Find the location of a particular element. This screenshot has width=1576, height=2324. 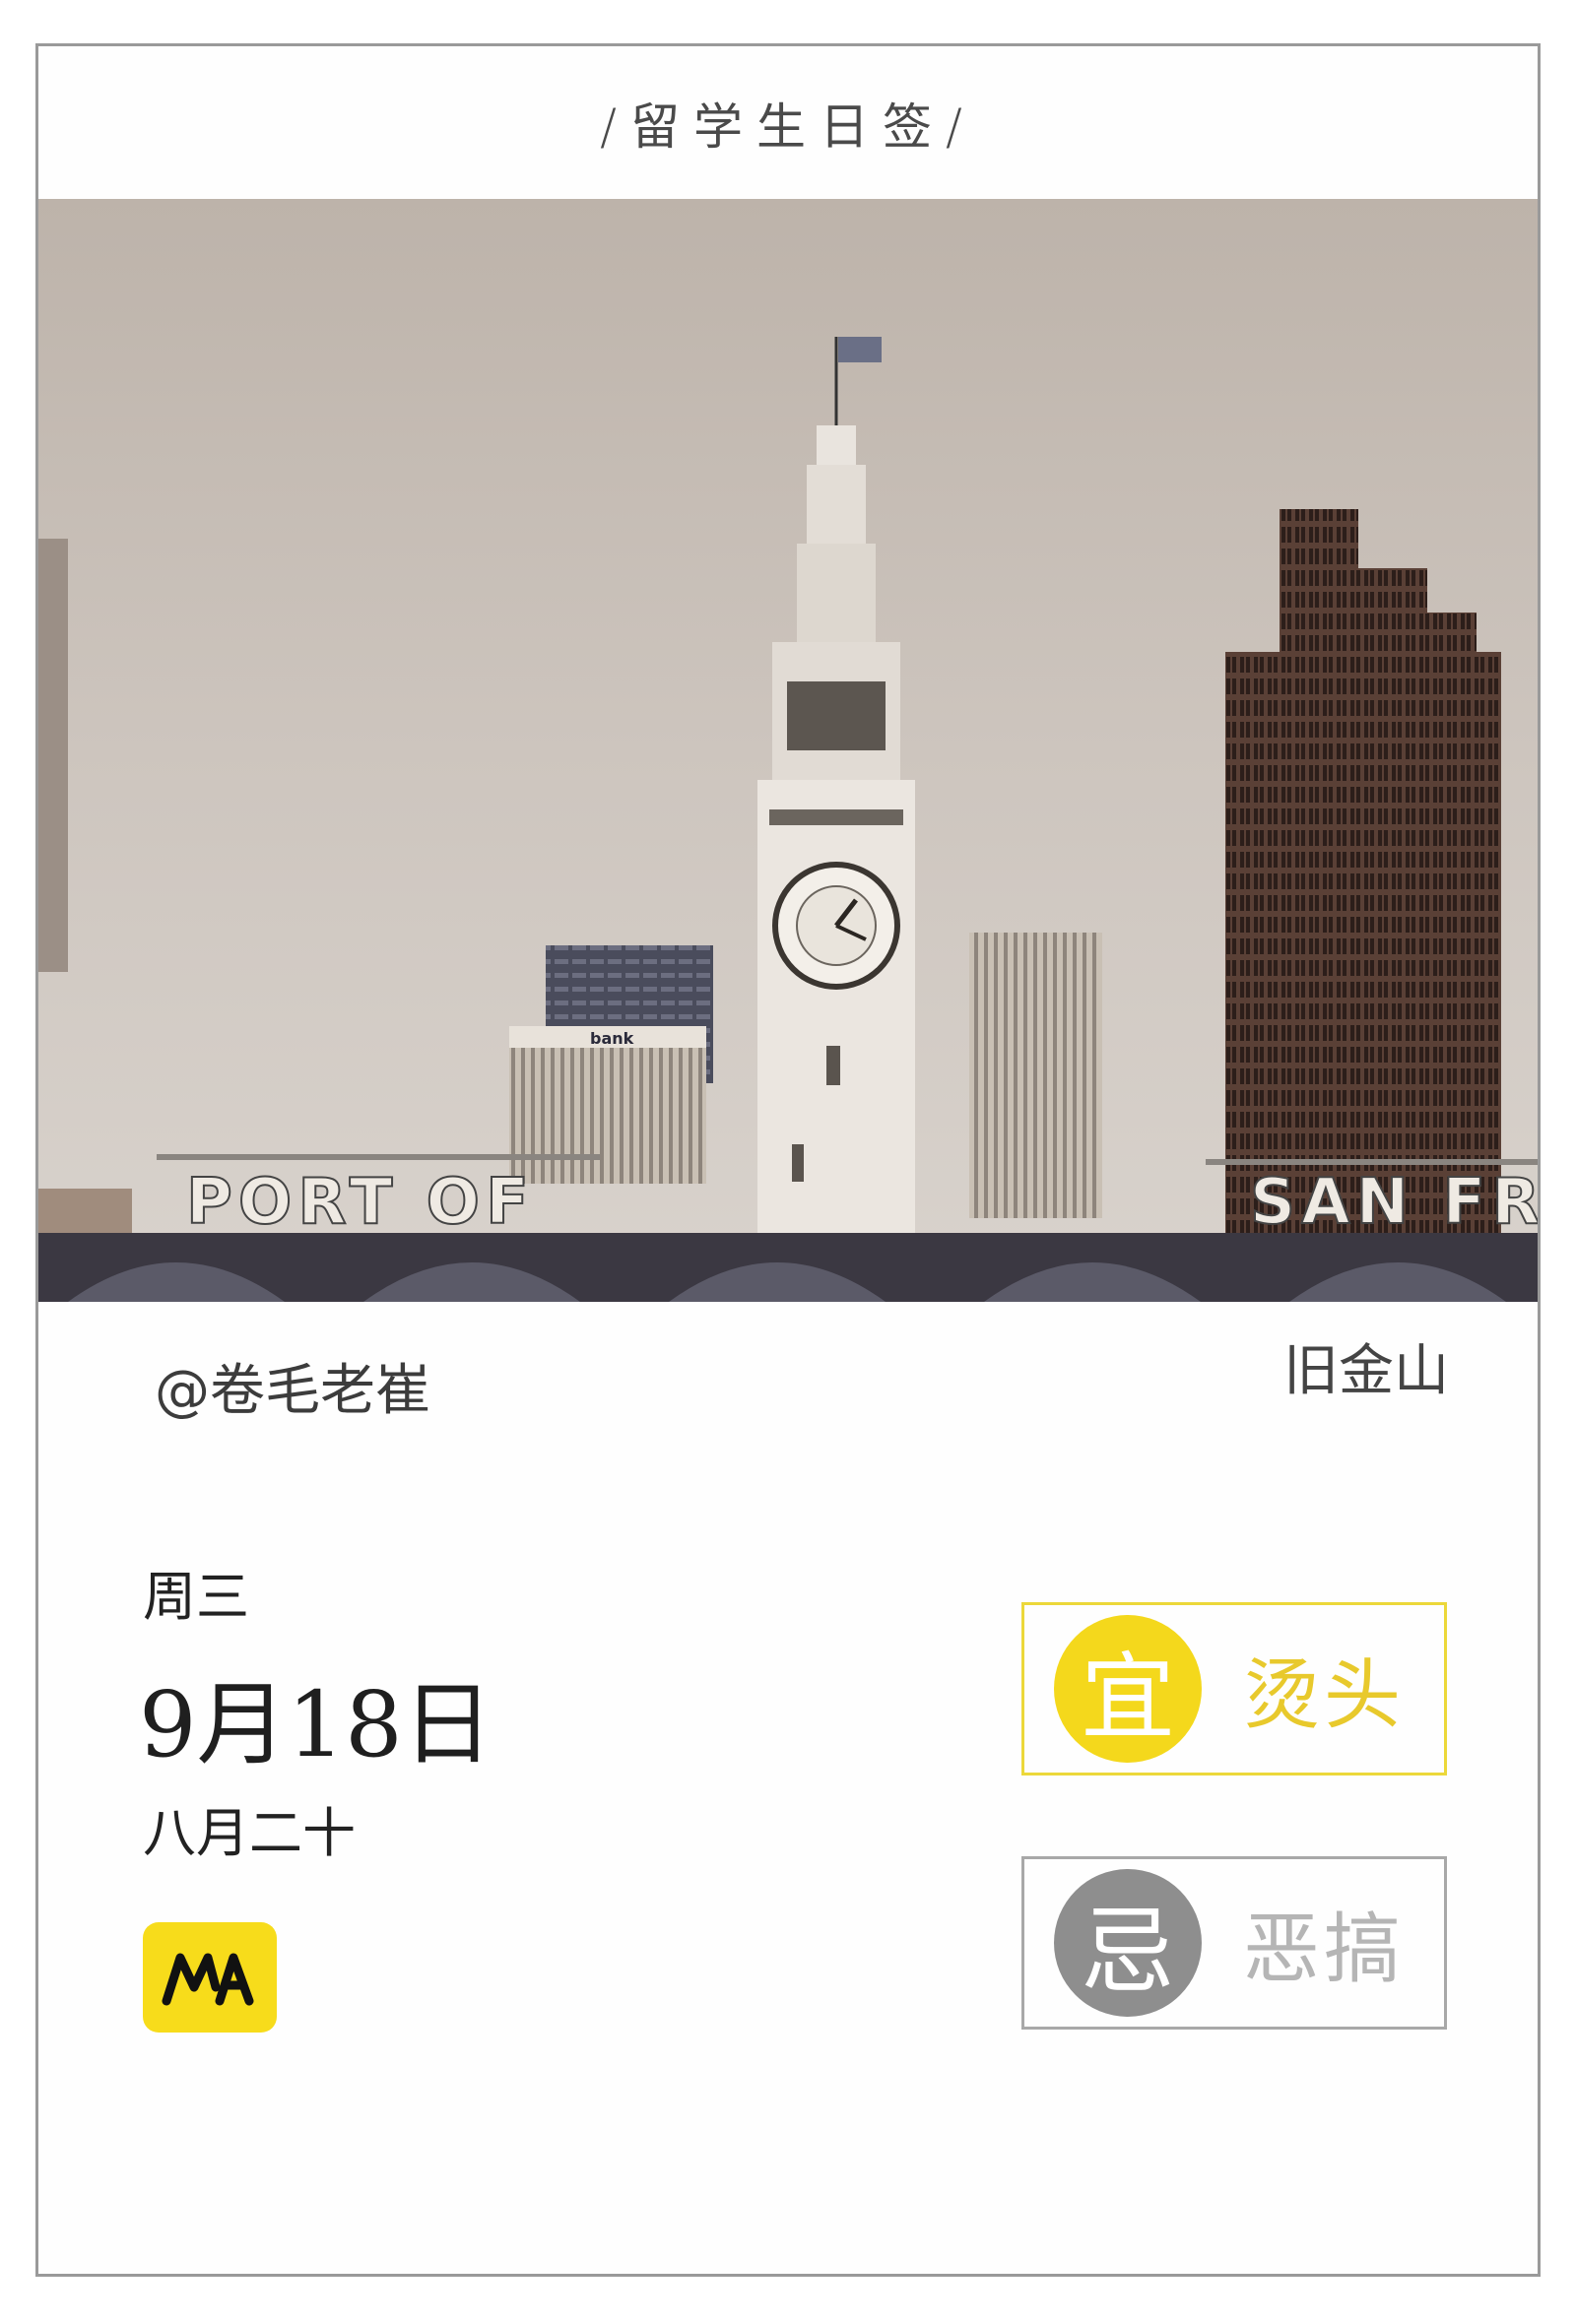

date: 9月18日 is located at coordinates (316, 1725).